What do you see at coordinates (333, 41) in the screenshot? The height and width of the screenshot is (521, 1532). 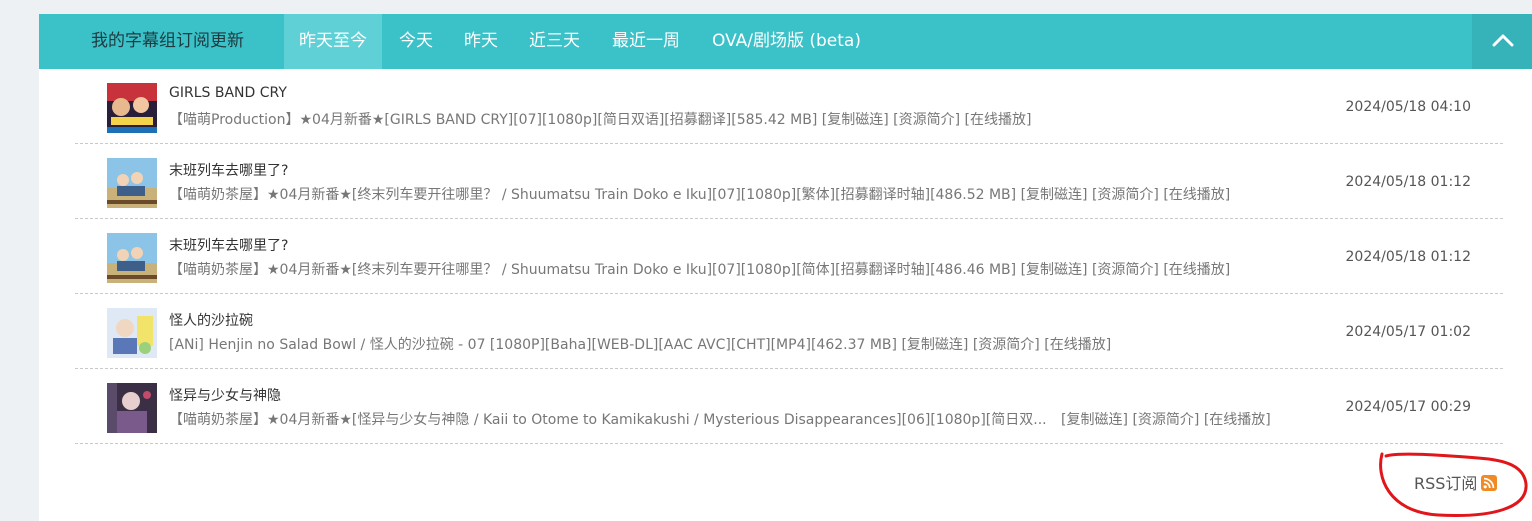 I see `tab-since-yesterday: 昨天至今` at bounding box center [333, 41].